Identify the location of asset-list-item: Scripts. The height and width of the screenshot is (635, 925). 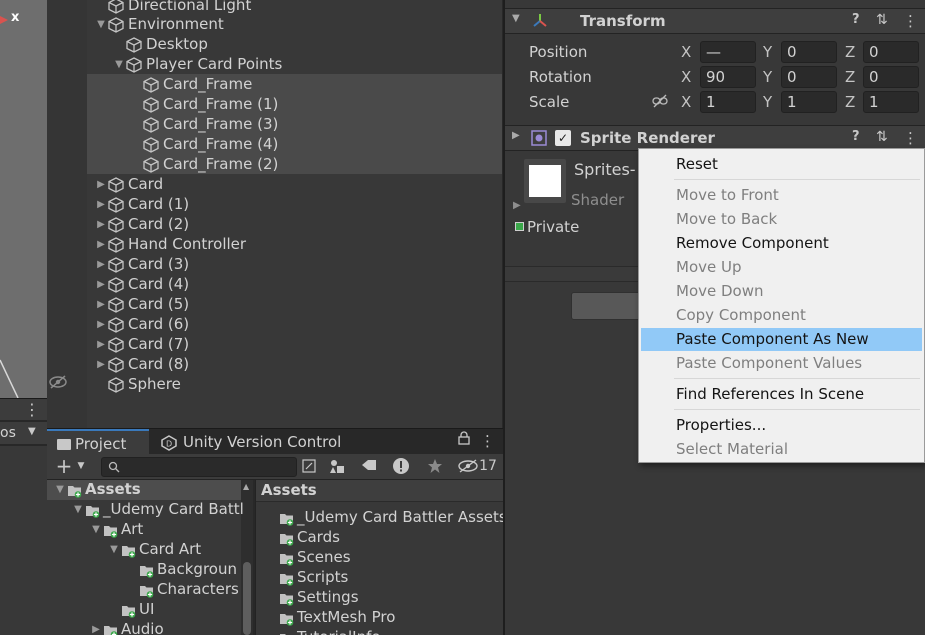
(313, 577).